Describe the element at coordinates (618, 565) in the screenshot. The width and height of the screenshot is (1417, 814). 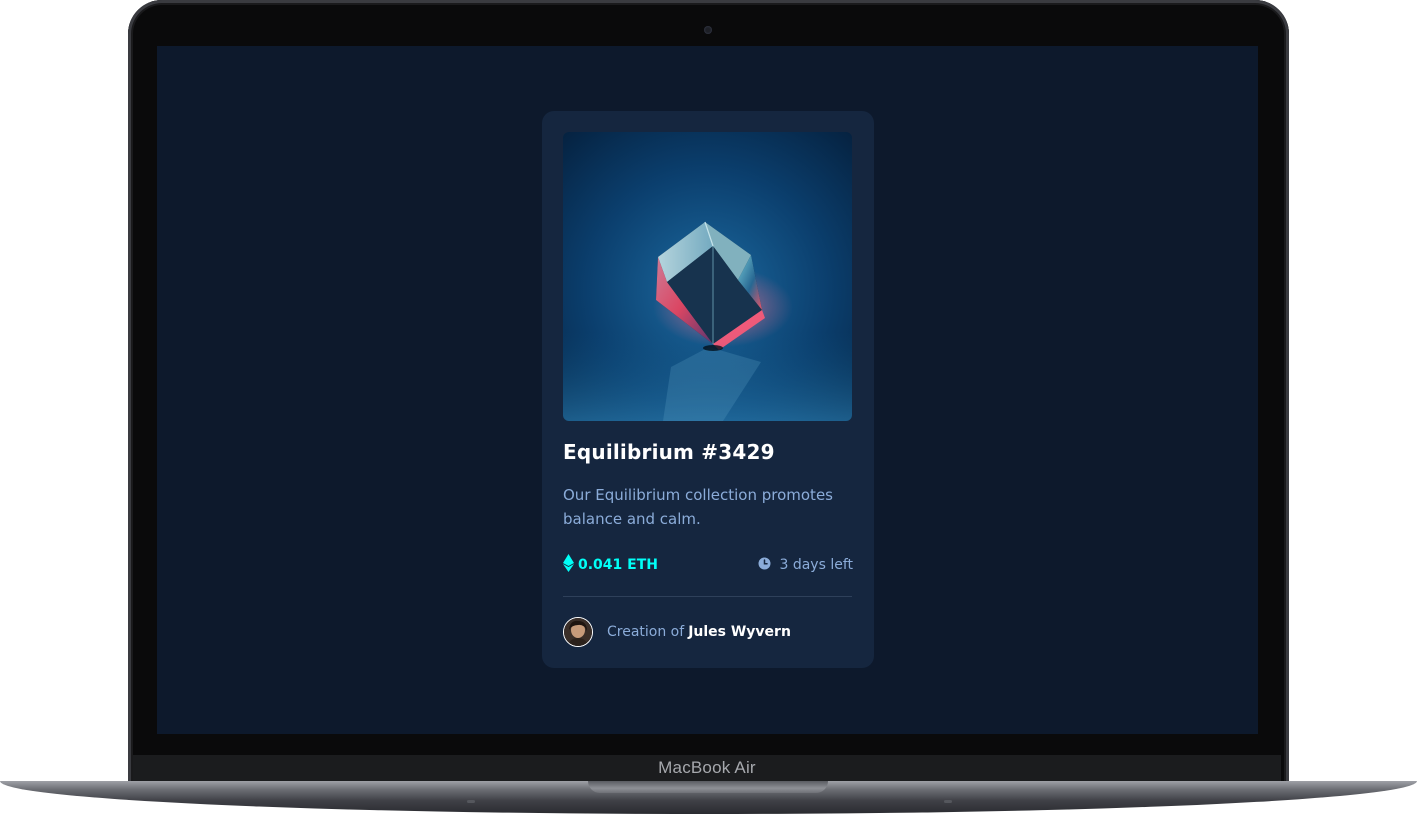
I see `price-value: 0.041 ETH` at that location.